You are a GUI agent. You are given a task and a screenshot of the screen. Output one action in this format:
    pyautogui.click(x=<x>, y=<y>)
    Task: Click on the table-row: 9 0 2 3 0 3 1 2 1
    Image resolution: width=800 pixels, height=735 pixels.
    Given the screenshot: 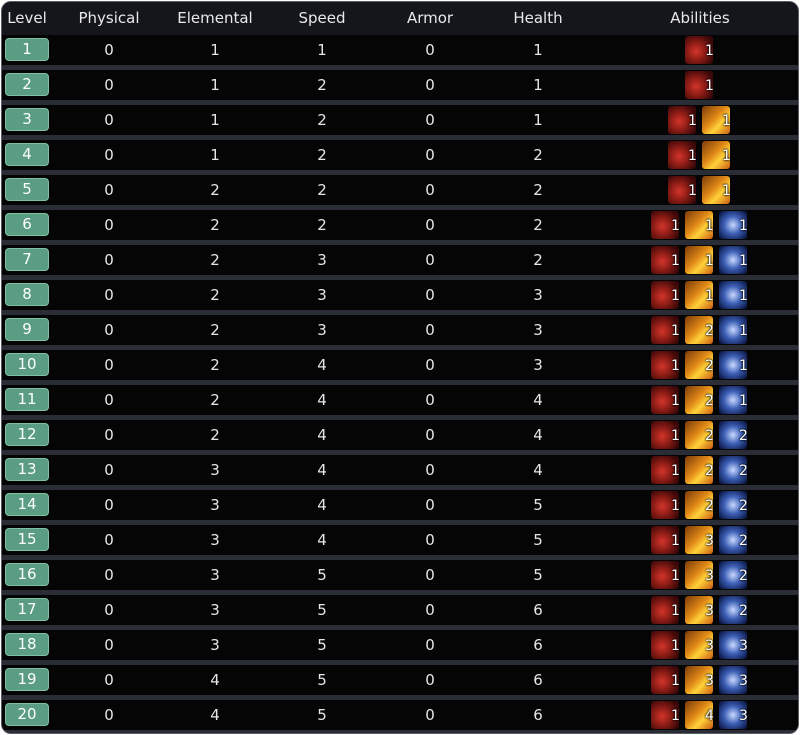 What is the action you would take?
    pyautogui.click(x=400, y=330)
    